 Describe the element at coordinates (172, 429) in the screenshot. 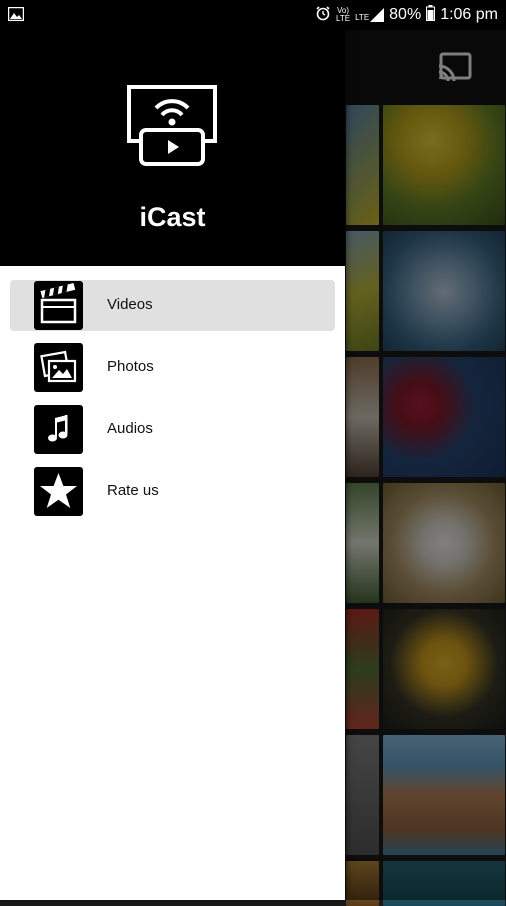

I see `menu-item-audios: Audios` at that location.